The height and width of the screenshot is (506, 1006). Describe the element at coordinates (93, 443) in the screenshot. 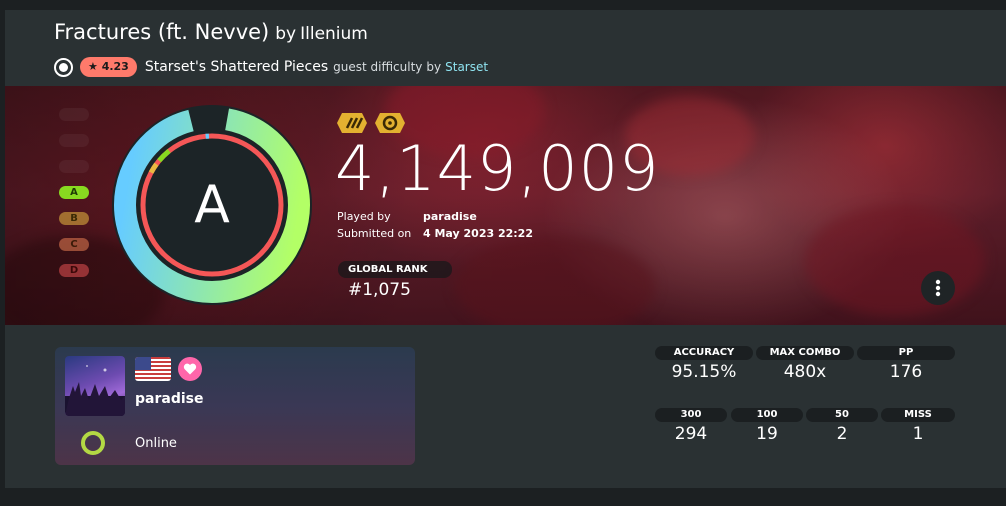

I see `online-status-icon` at that location.